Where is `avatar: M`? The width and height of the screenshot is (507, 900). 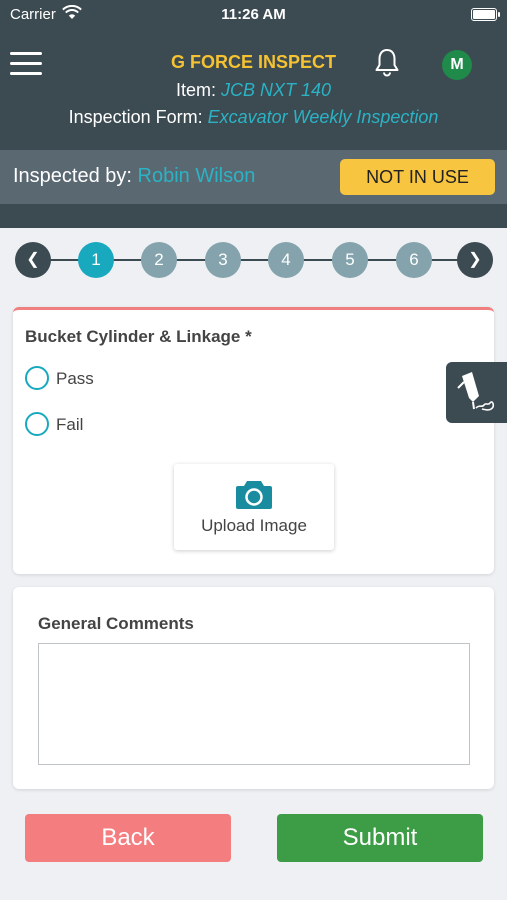 avatar: M is located at coordinates (457, 65).